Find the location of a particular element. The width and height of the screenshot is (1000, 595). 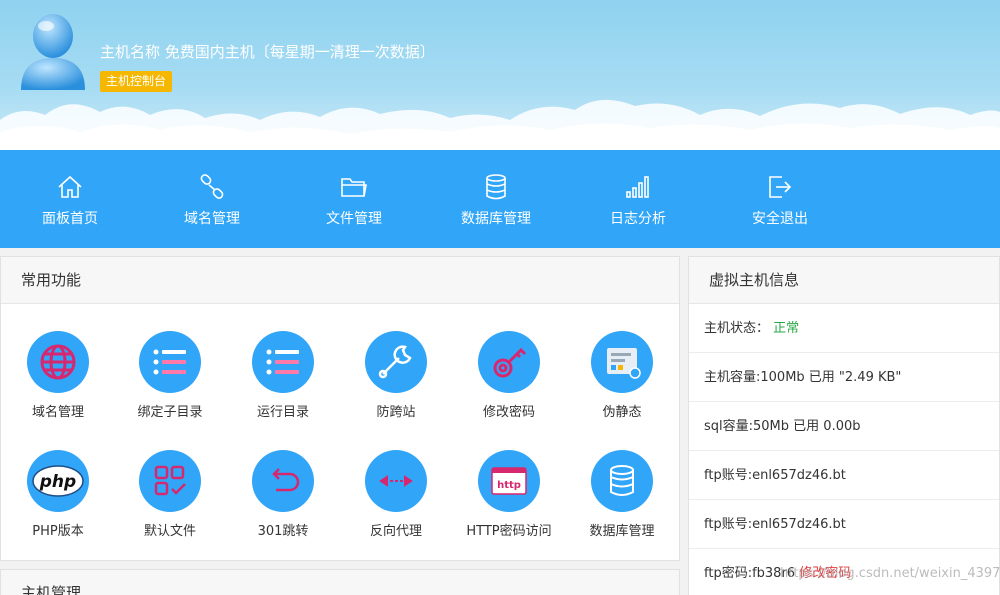

func-default-file: 默认文件 is located at coordinates (170, 494).